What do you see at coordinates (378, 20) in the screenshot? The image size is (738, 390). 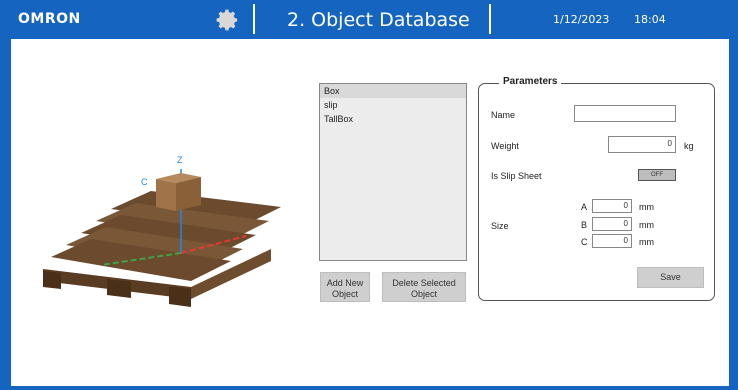 I see `page-title: 2. Object Database` at bounding box center [378, 20].